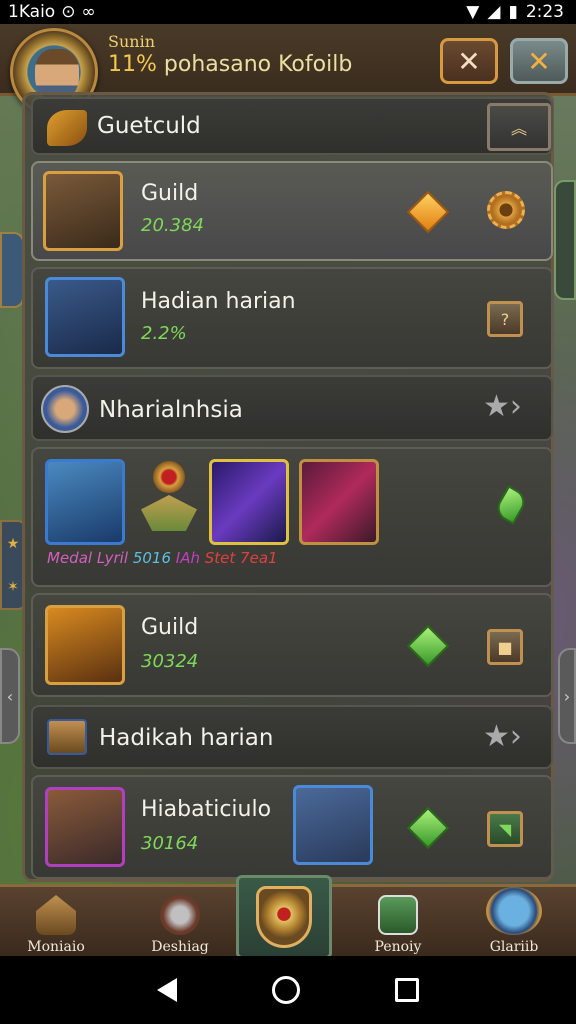 This screenshot has height=1024, width=576. I want to click on ice-armor-item-icon, so click(85, 502).